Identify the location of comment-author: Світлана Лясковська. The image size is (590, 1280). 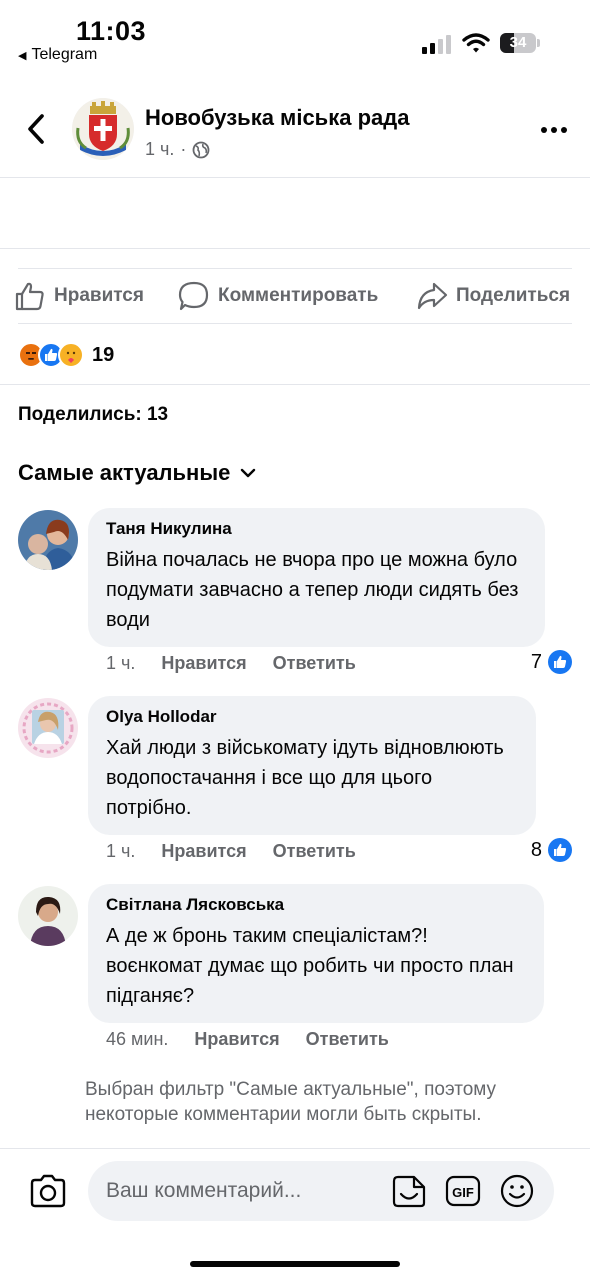
(316, 905).